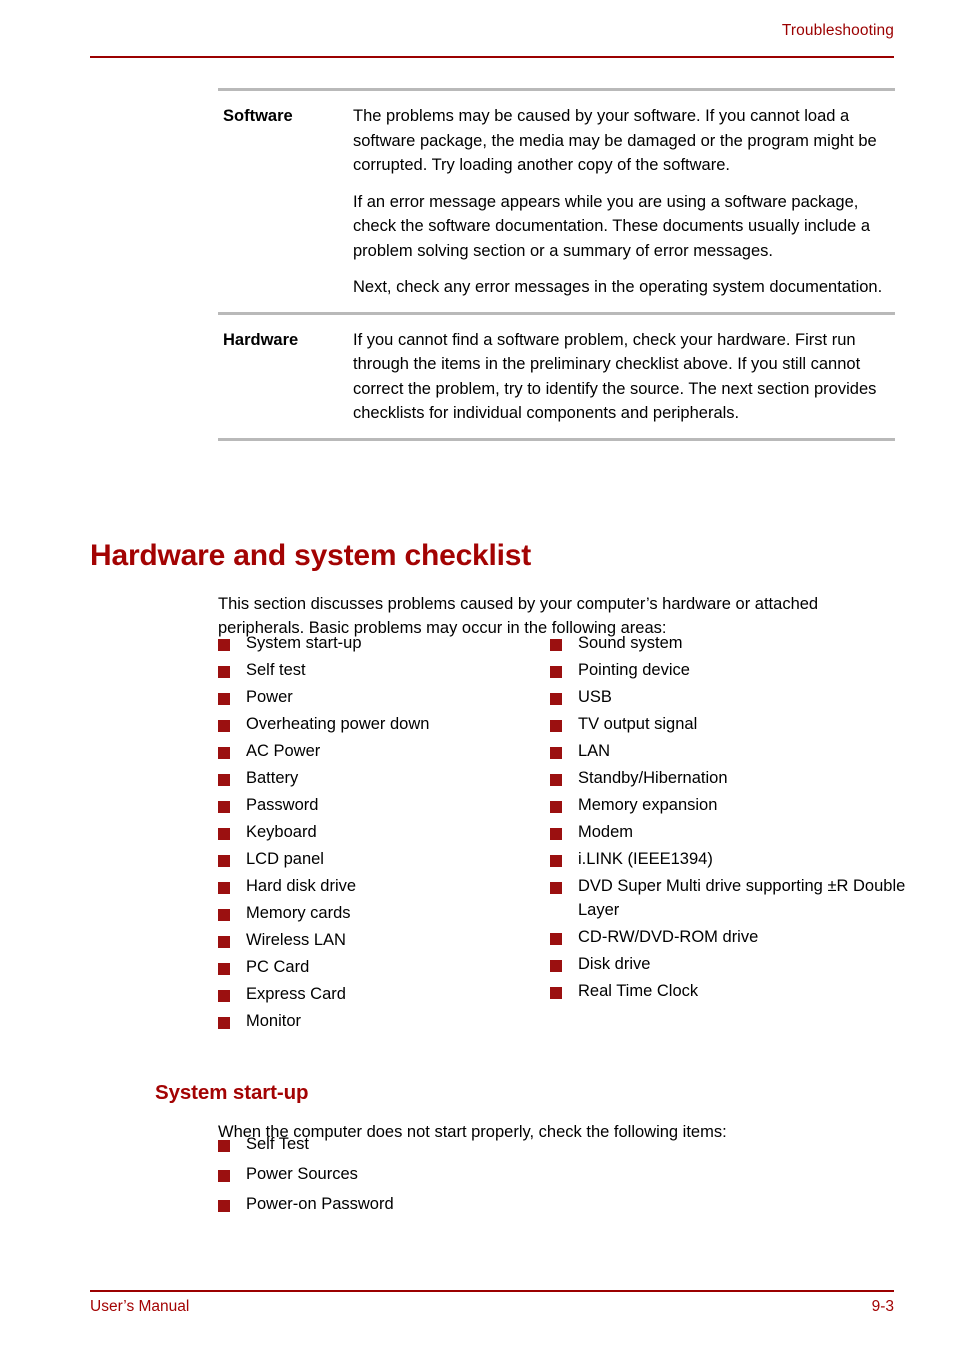  What do you see at coordinates (730, 860) in the screenshot?
I see `list-item: i.LINK (IEEE1394)` at bounding box center [730, 860].